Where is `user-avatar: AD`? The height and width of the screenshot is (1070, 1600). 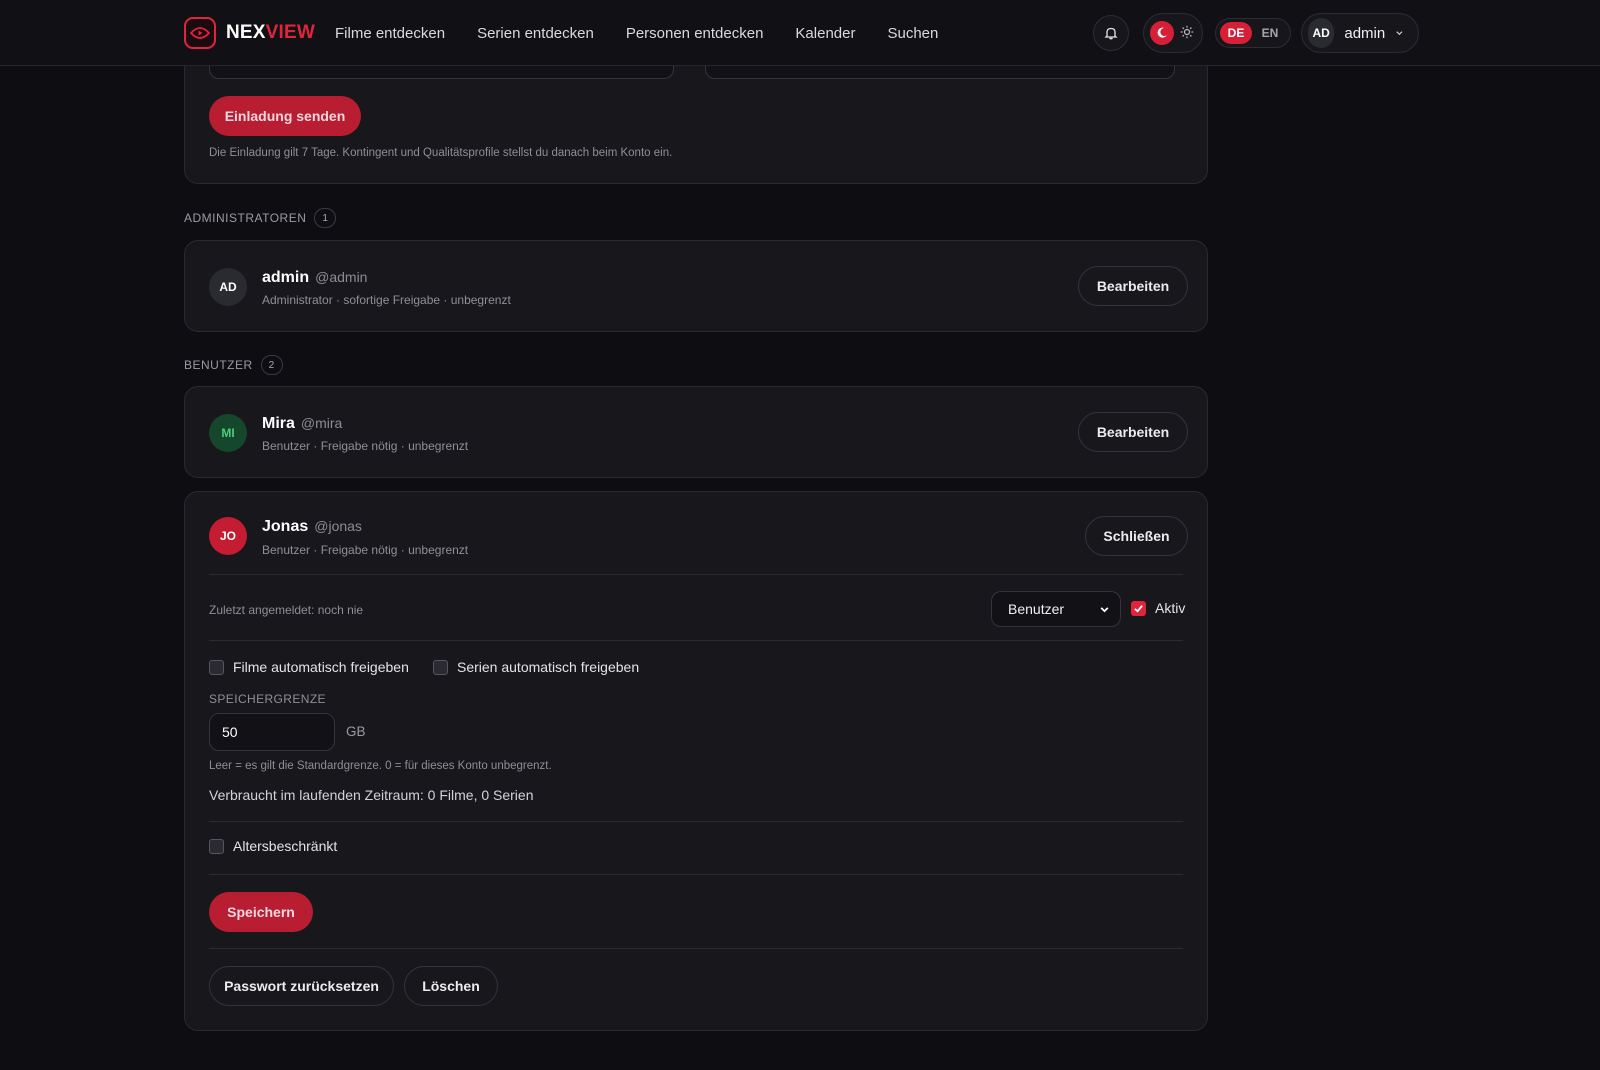 user-avatar: AD is located at coordinates (1321, 33).